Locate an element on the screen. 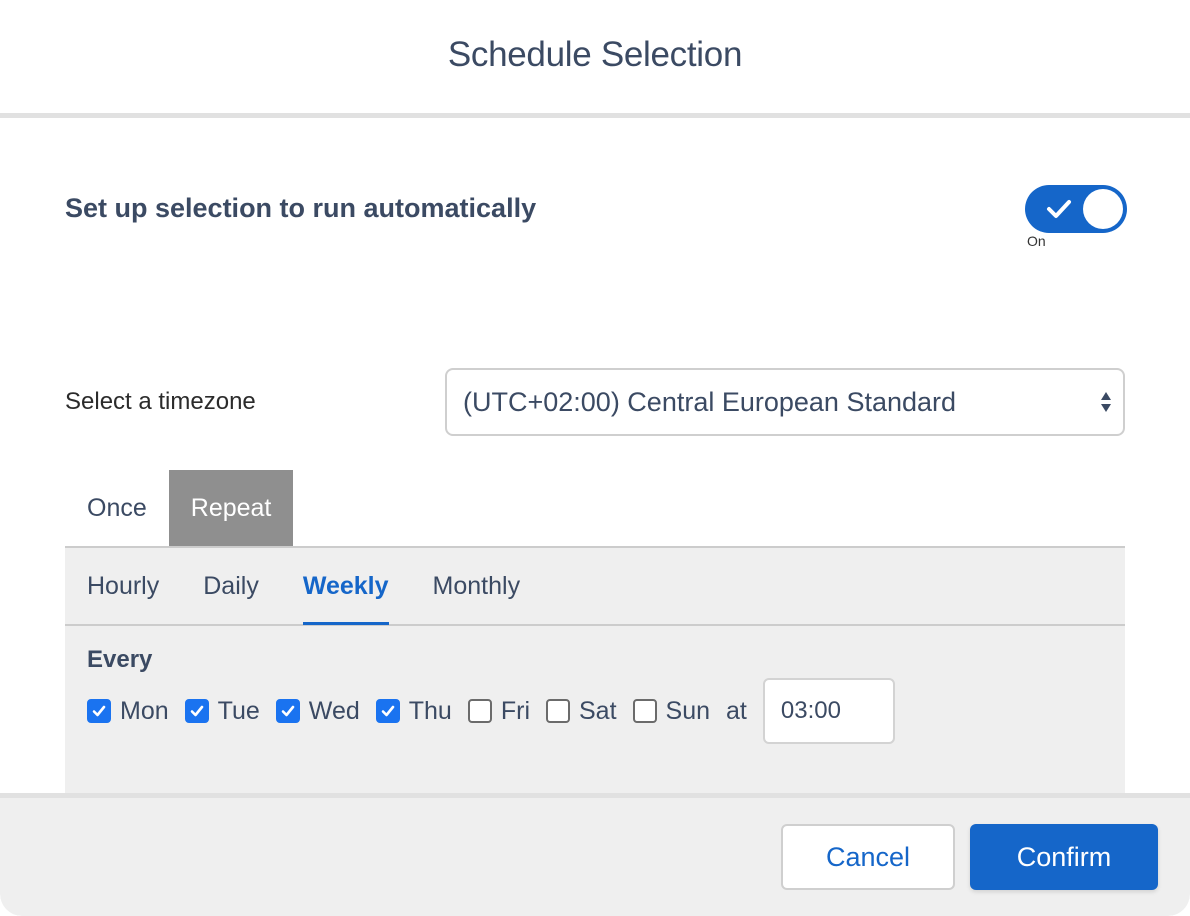  frequency-tabs: Hourly Daily Weekly Monthly is located at coordinates (595, 587).